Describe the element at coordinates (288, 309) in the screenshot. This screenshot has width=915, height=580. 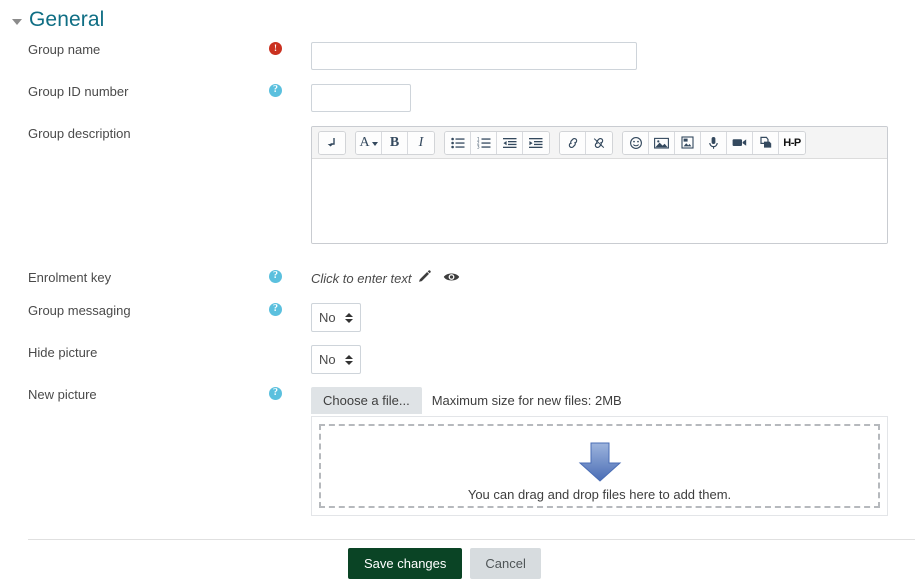
I see `help-group-messaging` at that location.